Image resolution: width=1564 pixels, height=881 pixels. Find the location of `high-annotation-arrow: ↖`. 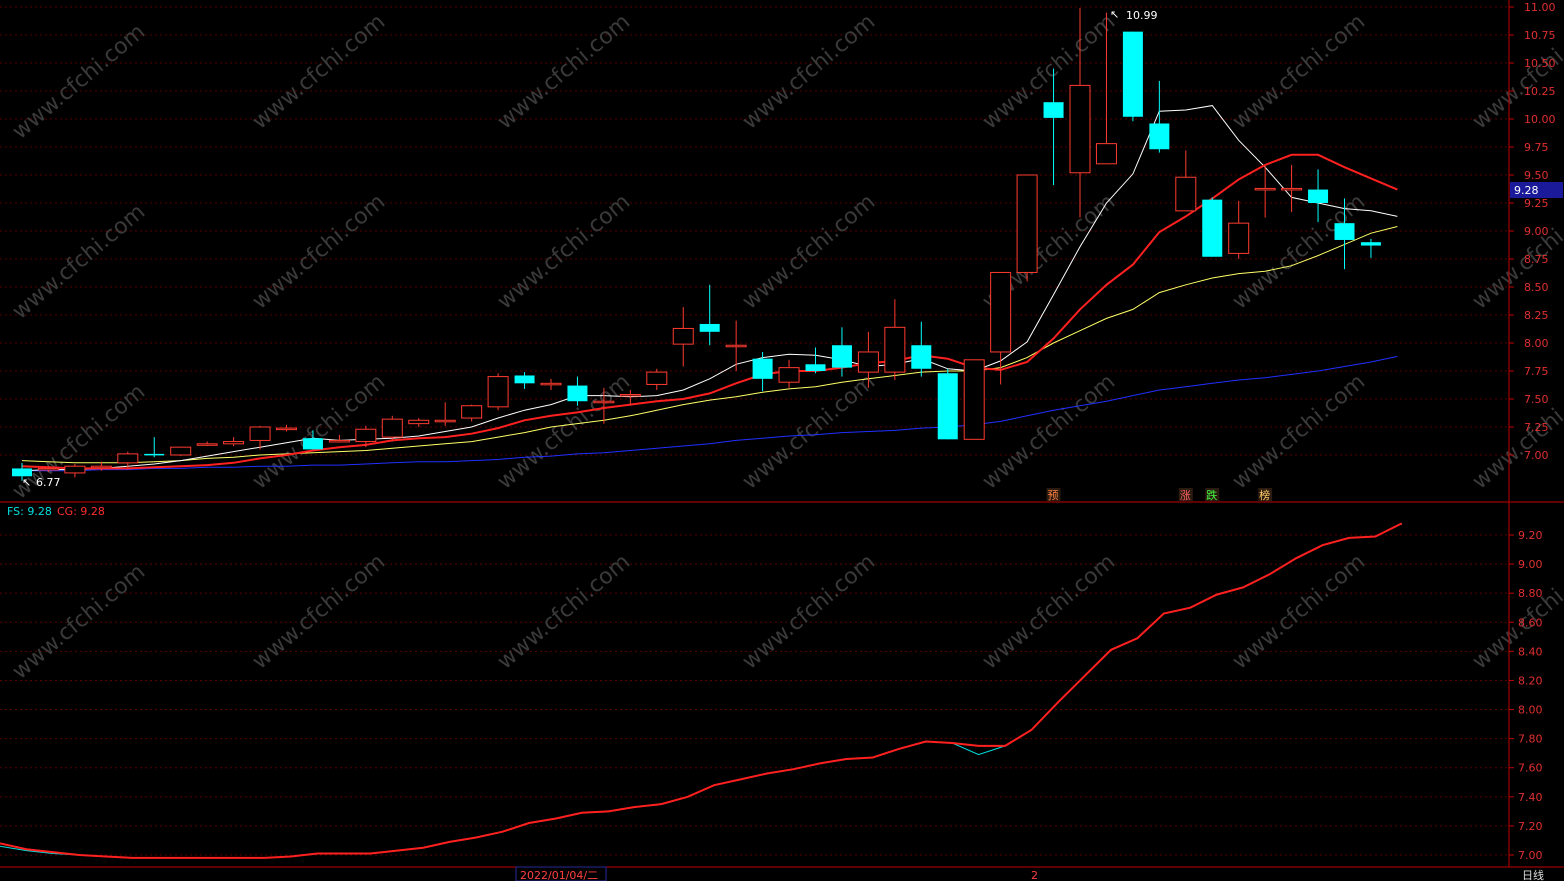

high-annotation-arrow: ↖ is located at coordinates (1114, 14).